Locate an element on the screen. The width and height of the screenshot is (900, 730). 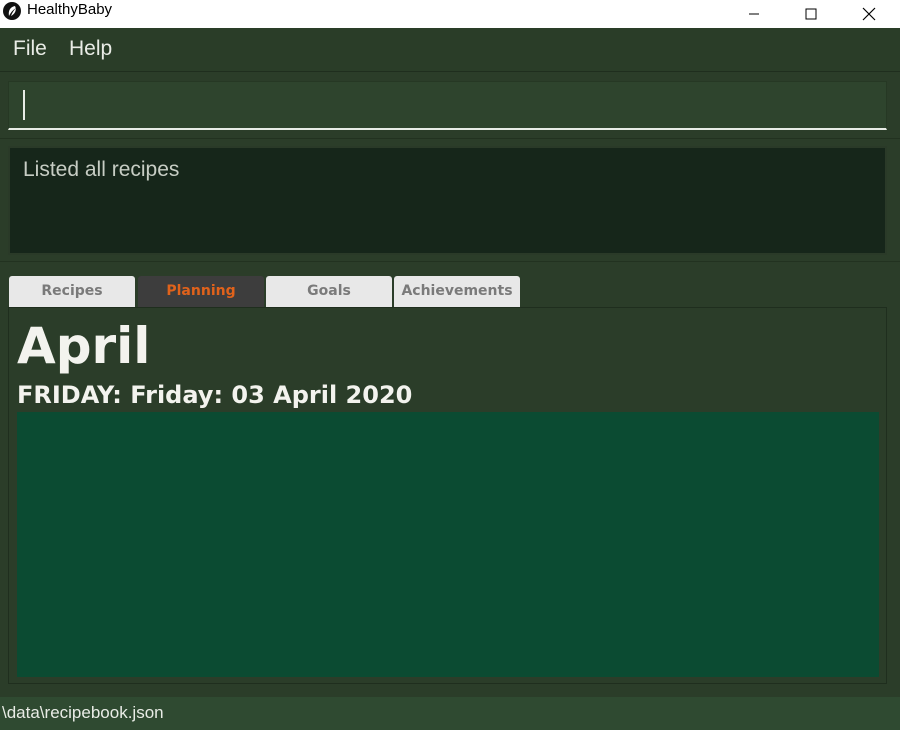
maximize-icon is located at coordinates (811, 14).